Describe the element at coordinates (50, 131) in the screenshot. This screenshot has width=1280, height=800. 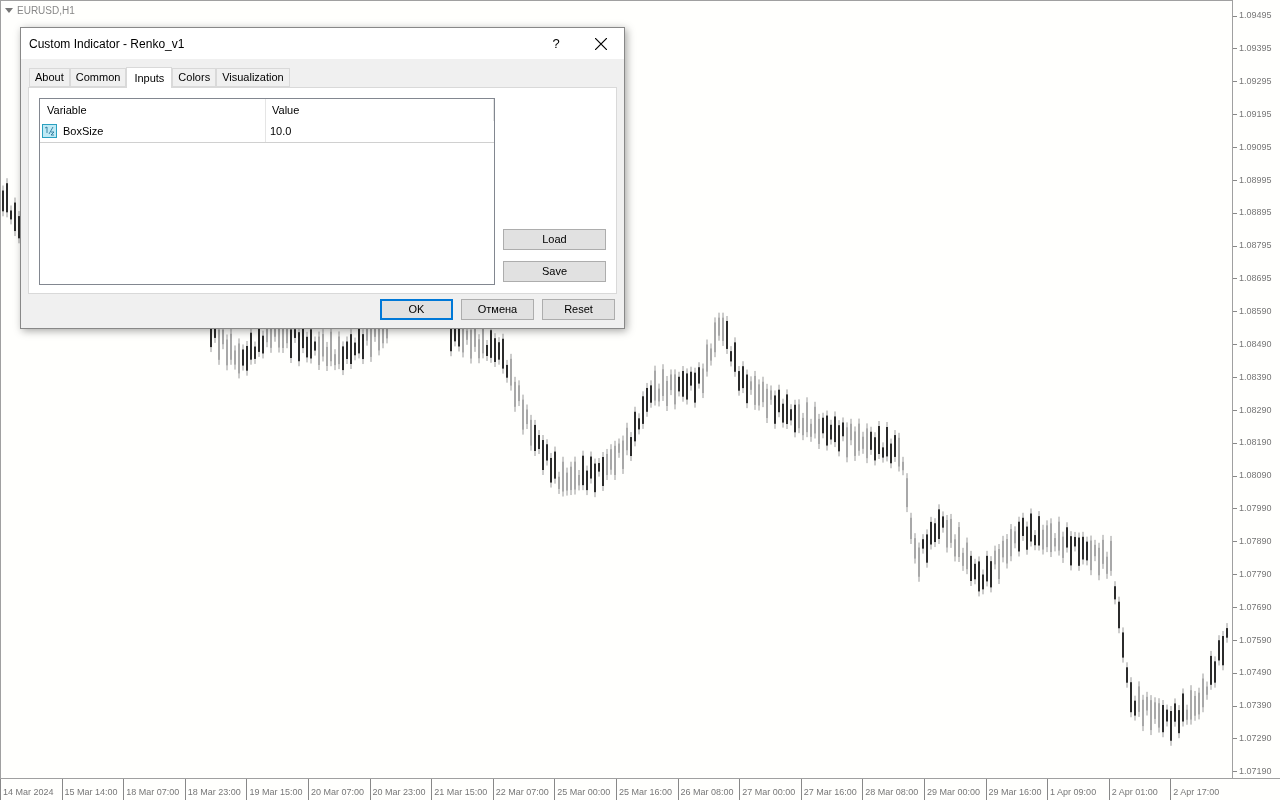
I see `fraction-icon` at that location.